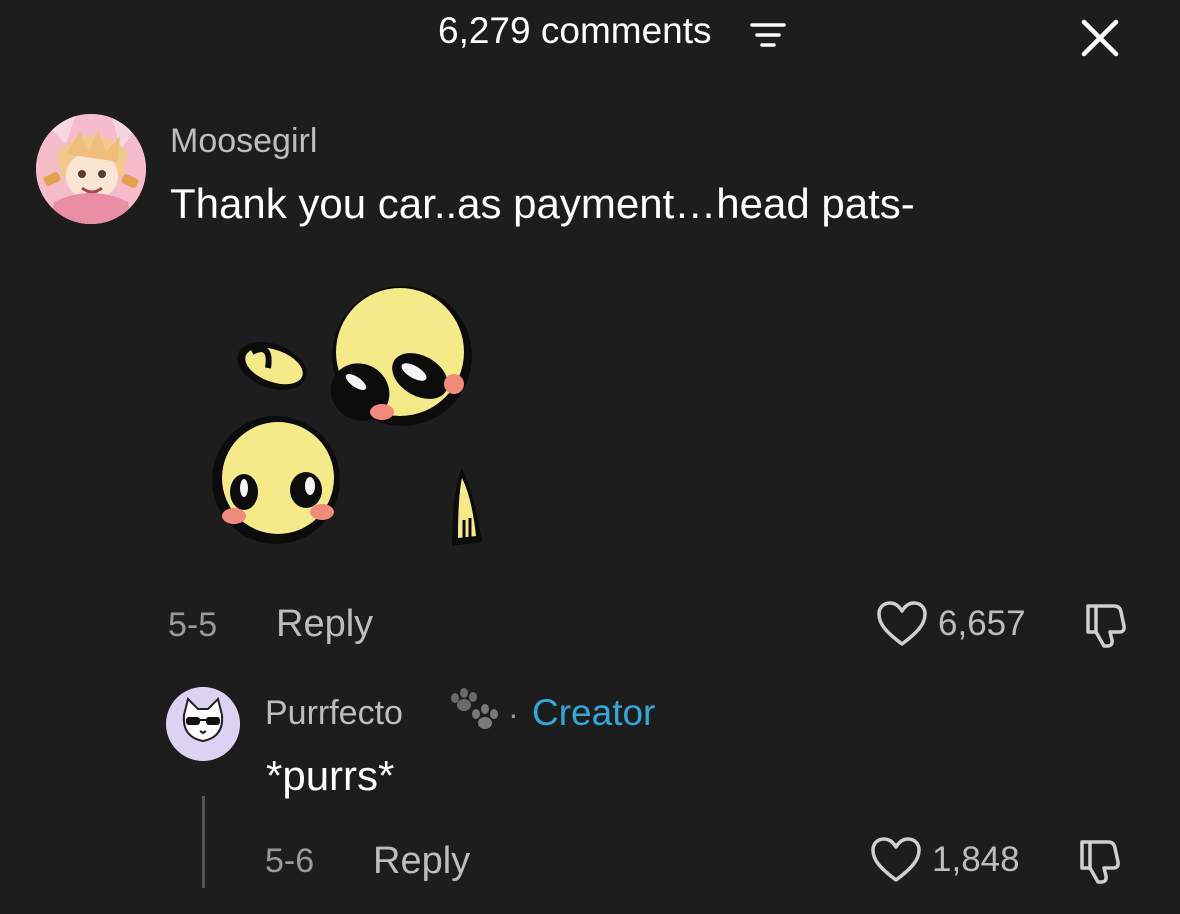 The image size is (1180, 914). Describe the element at coordinates (347, 416) in the screenshot. I see `head-pat-sticker-icon` at that location.